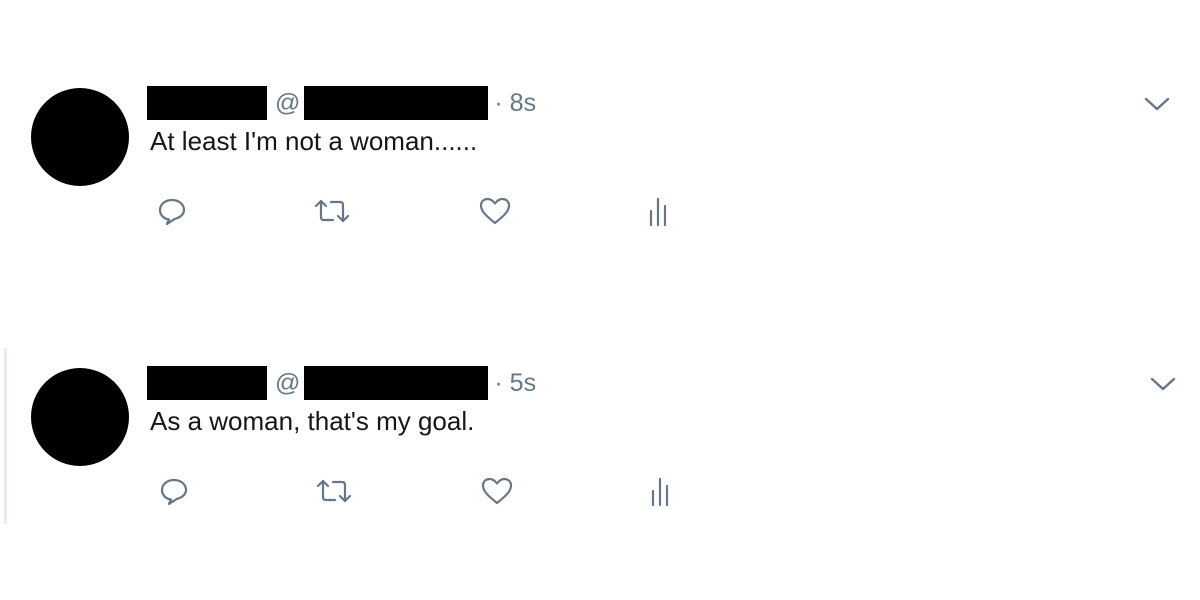 This screenshot has width=1200, height=600. I want to click on timestamp: · 5s, so click(515, 383).